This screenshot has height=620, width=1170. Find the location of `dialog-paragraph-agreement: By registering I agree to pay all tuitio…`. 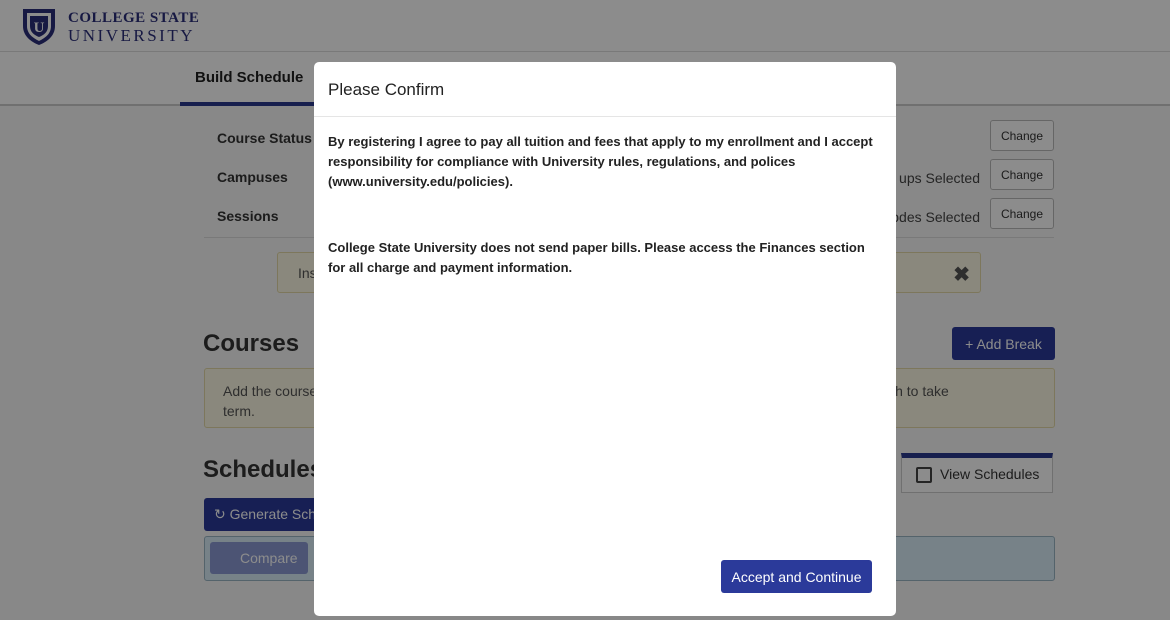

dialog-paragraph-agreement: By registering I agree to pay all tuitio… is located at coordinates (600, 161).